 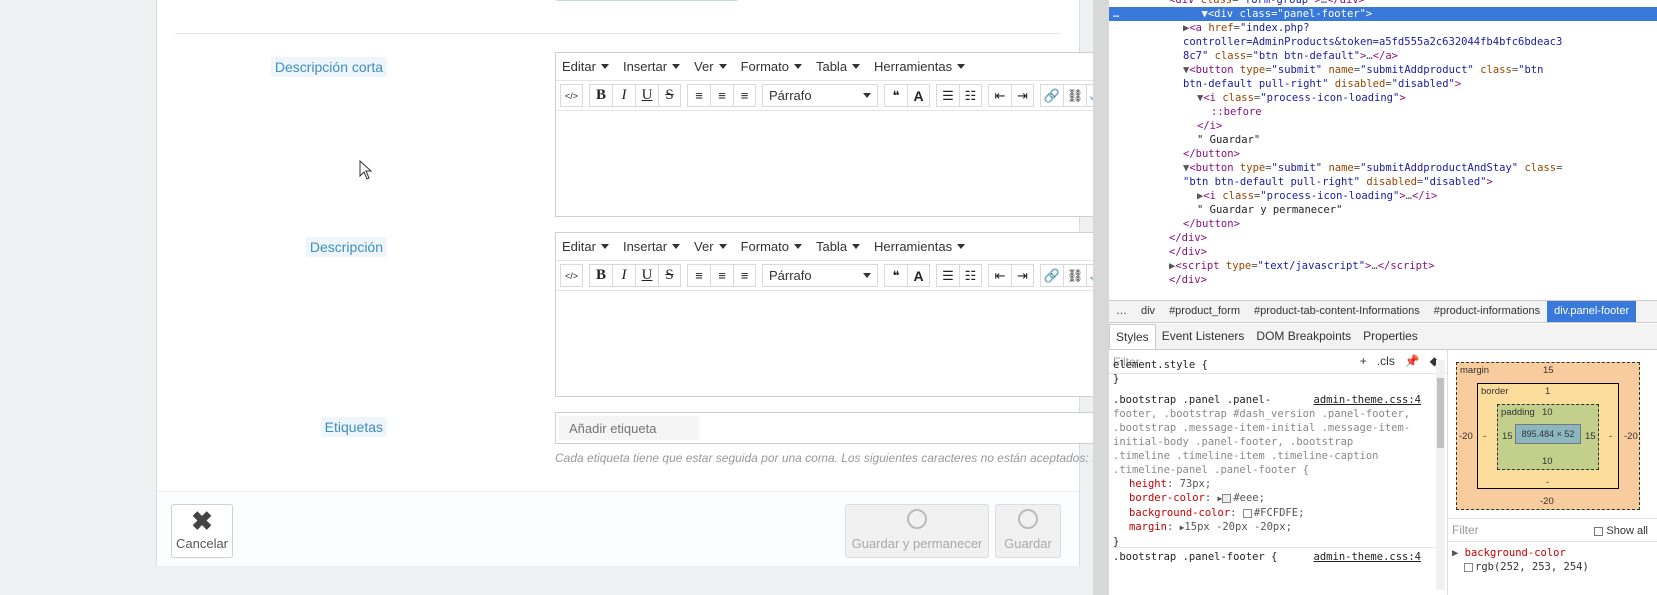 I want to click on show-all-toggle: Show all, so click(x=1621, y=531).